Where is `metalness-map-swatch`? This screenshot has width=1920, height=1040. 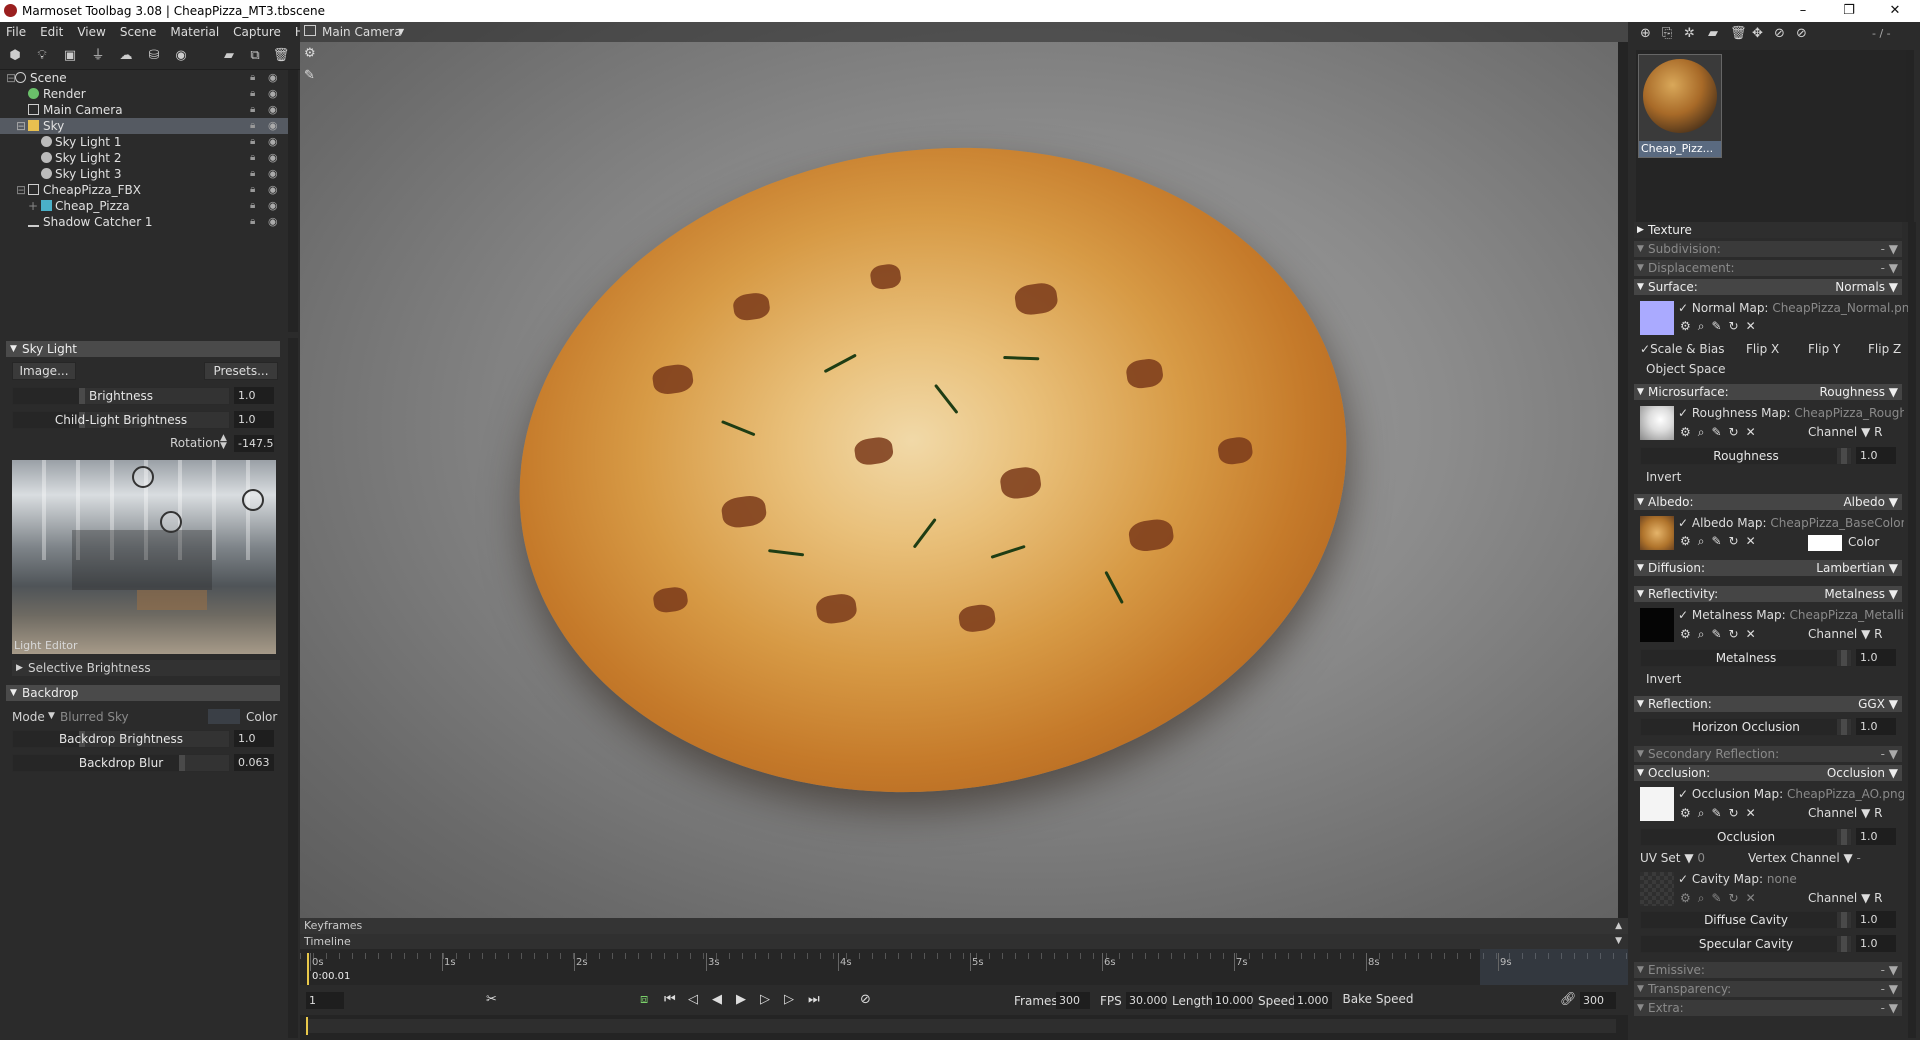
metalness-map-swatch is located at coordinates (1657, 625).